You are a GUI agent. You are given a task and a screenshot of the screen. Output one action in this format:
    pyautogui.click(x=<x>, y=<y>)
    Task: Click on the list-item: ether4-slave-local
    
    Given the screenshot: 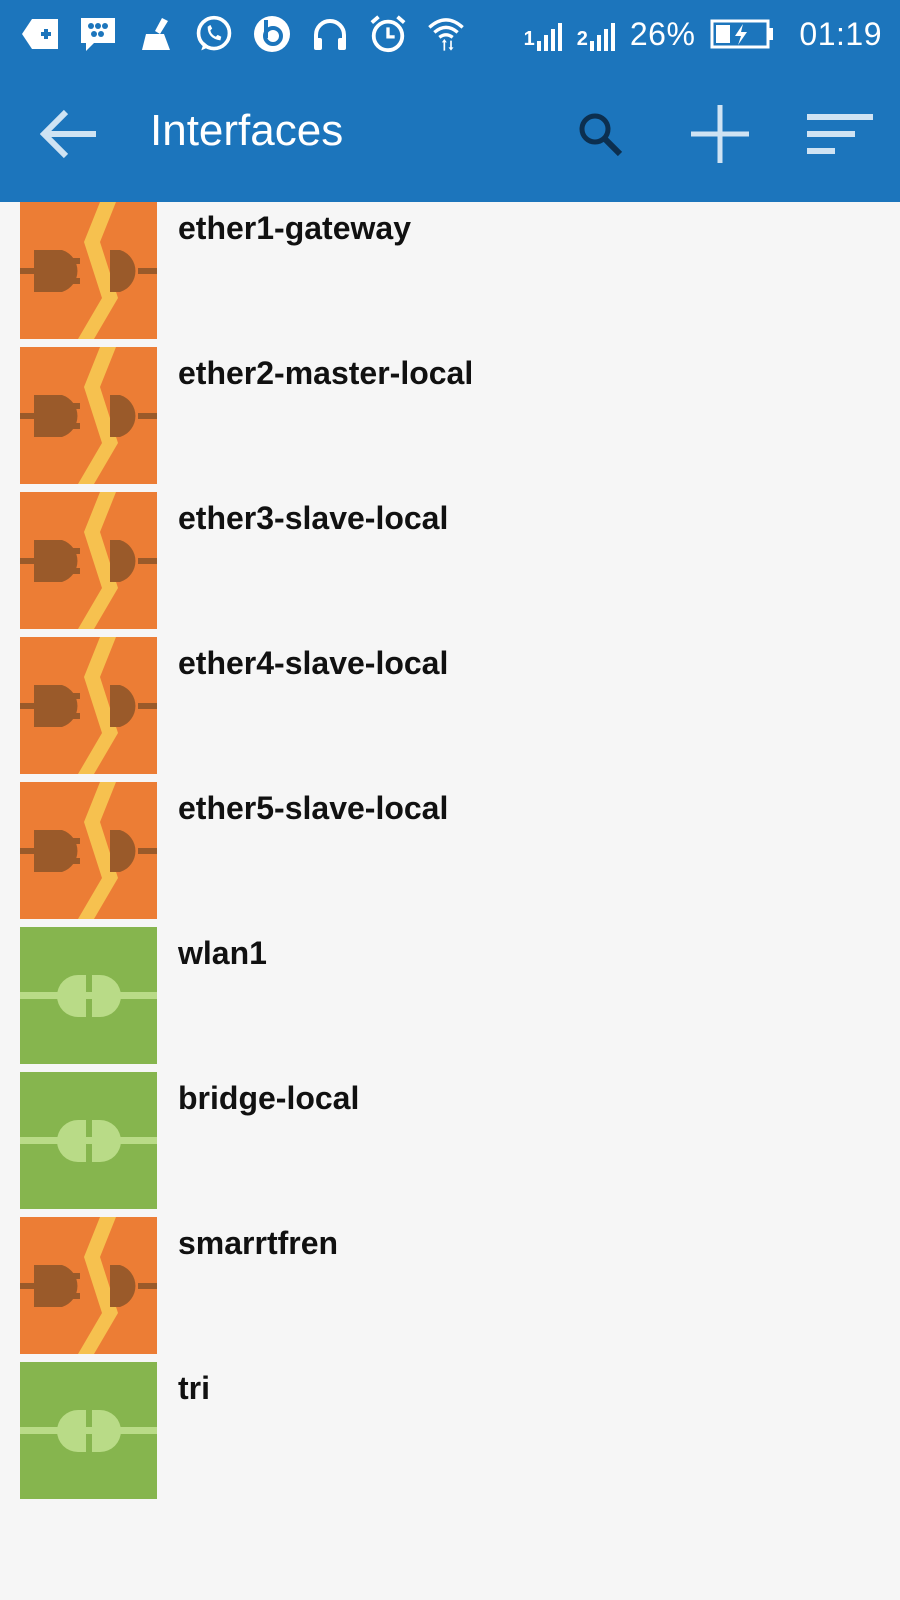 What is the action you would take?
    pyautogui.click(x=450, y=709)
    